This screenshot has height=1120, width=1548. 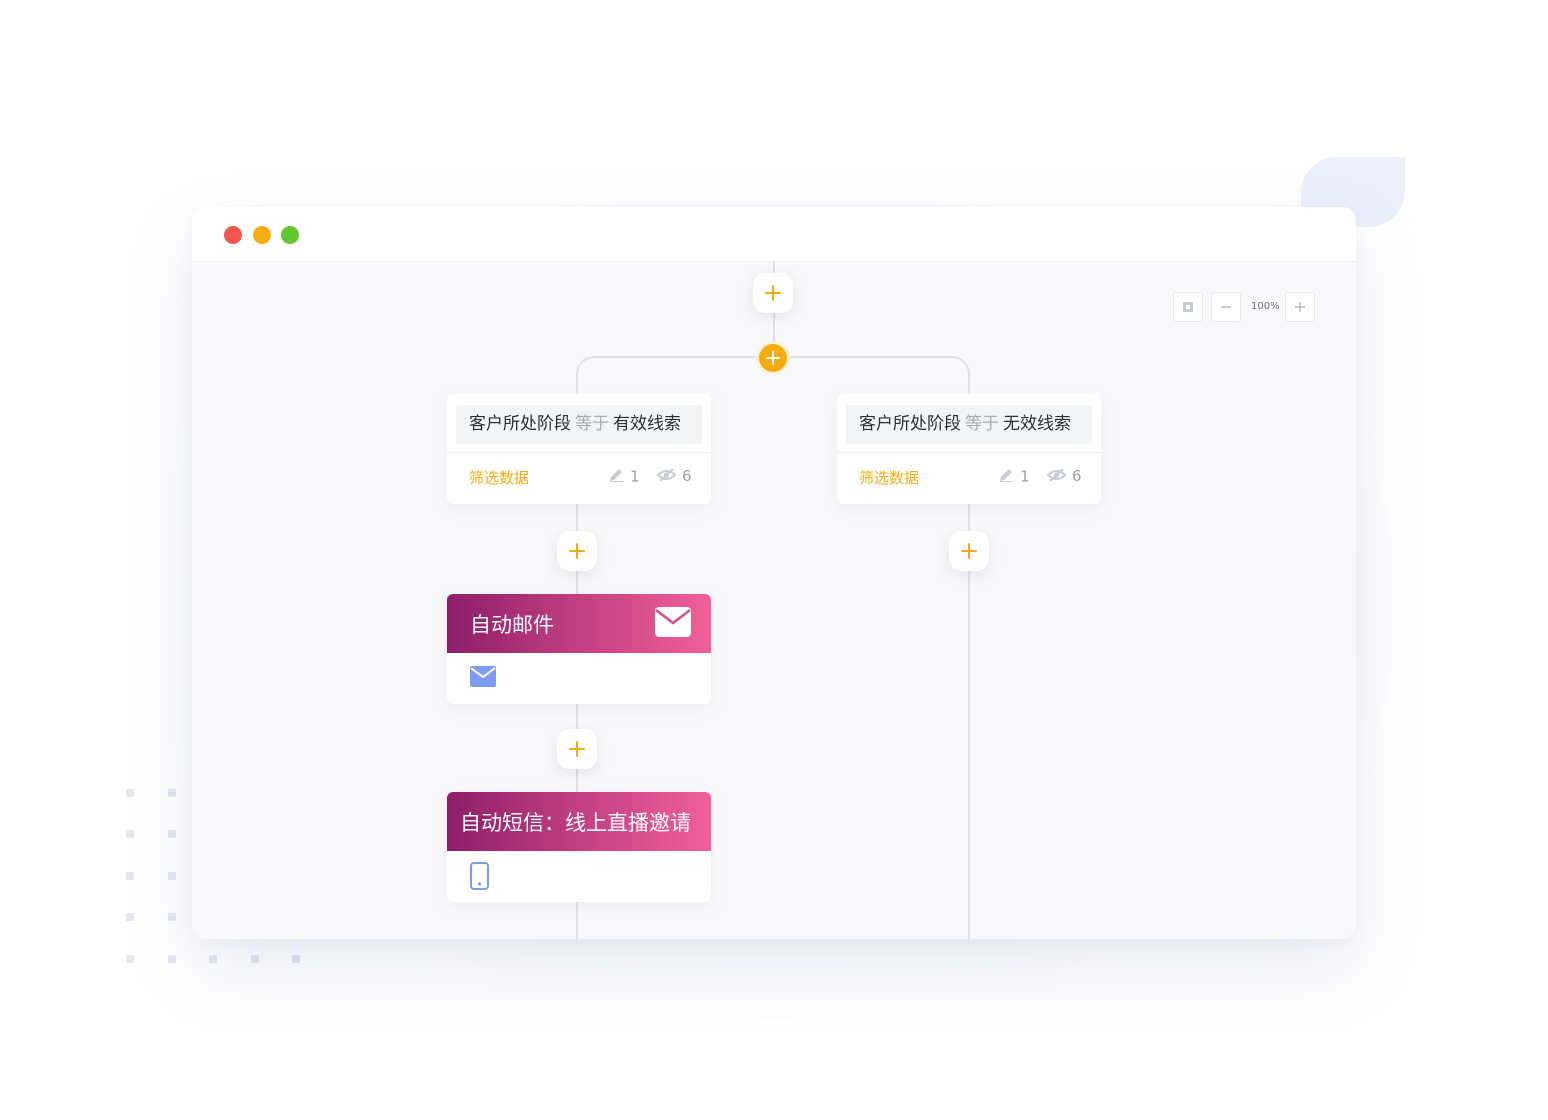 I want to click on action-header: 自动短信：线上直播邀请, so click(x=579, y=821).